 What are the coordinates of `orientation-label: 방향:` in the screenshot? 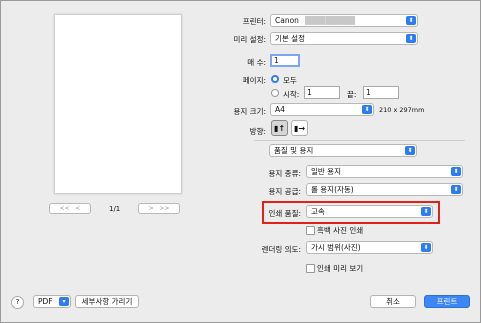 It's located at (257, 131).